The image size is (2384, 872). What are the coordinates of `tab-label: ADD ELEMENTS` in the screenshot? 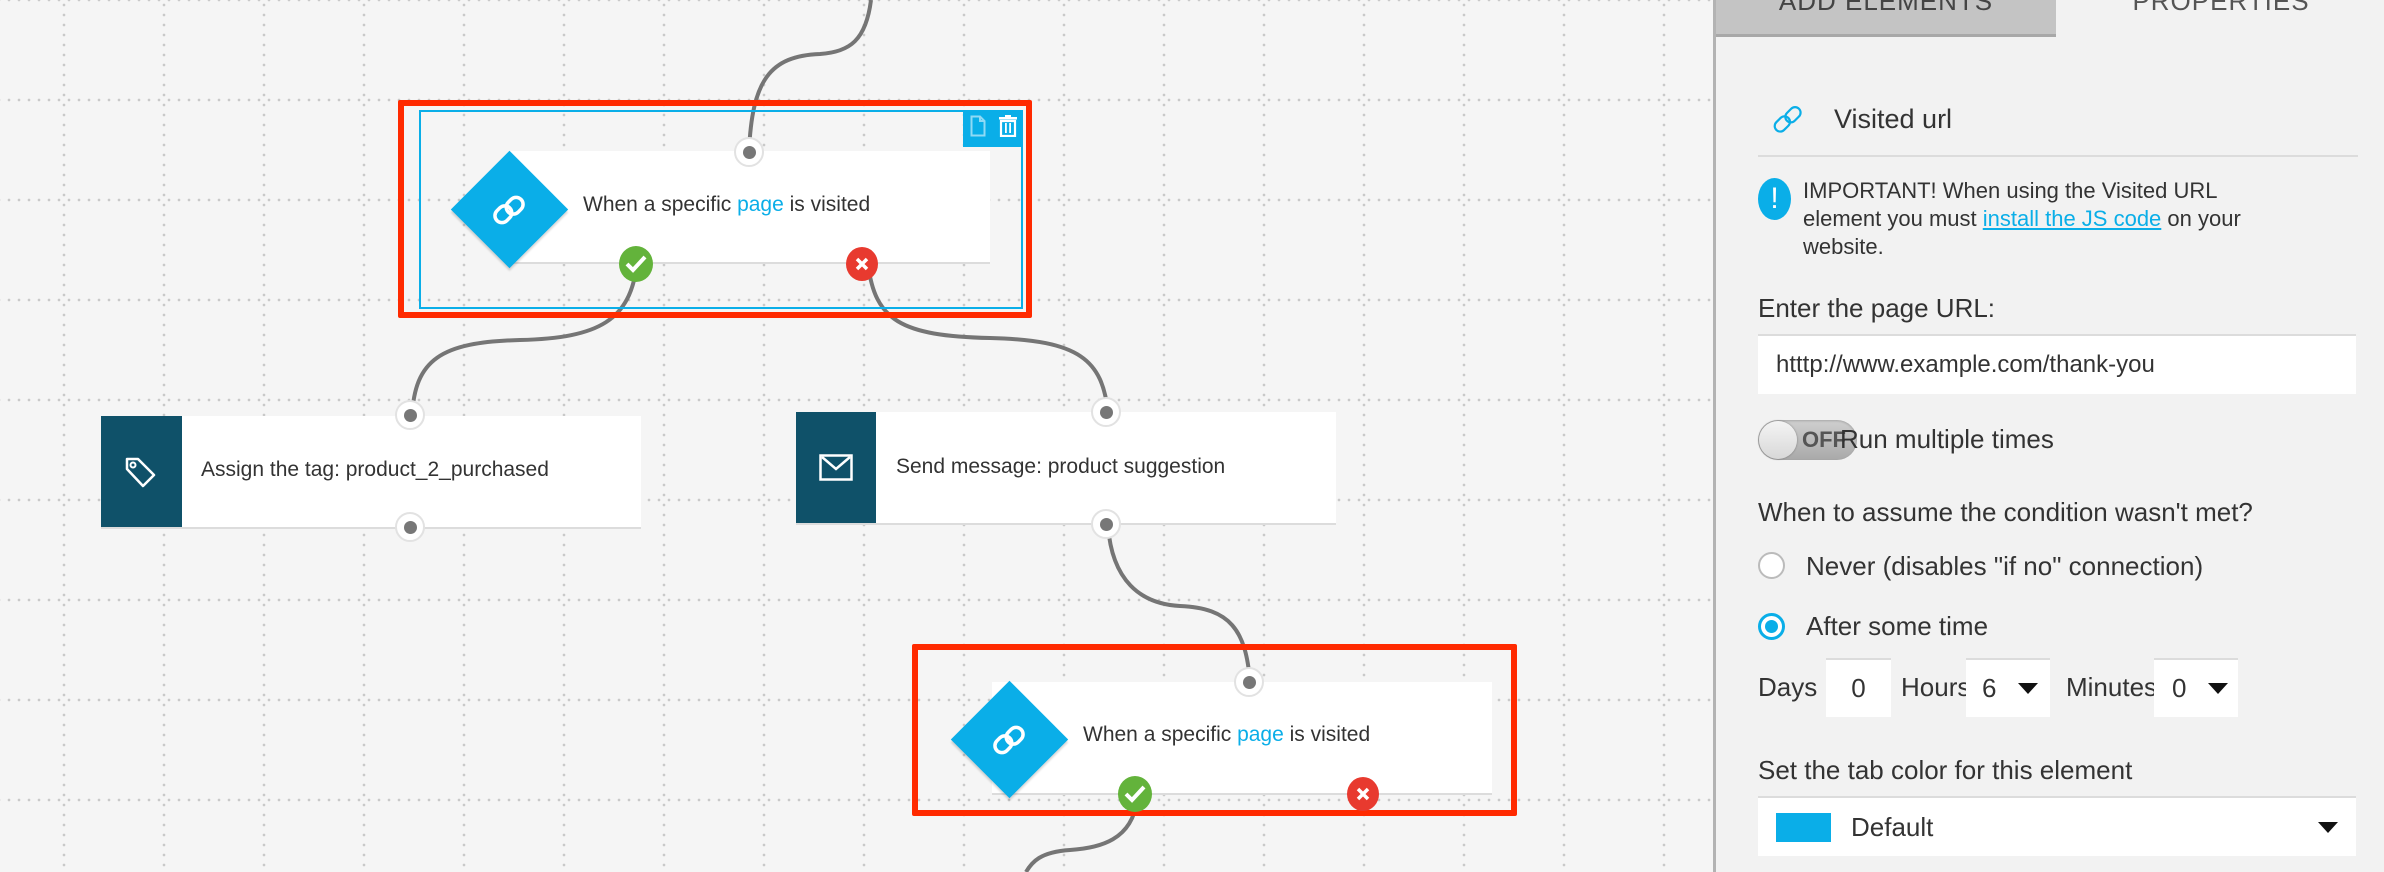 It's located at (1886, 8).